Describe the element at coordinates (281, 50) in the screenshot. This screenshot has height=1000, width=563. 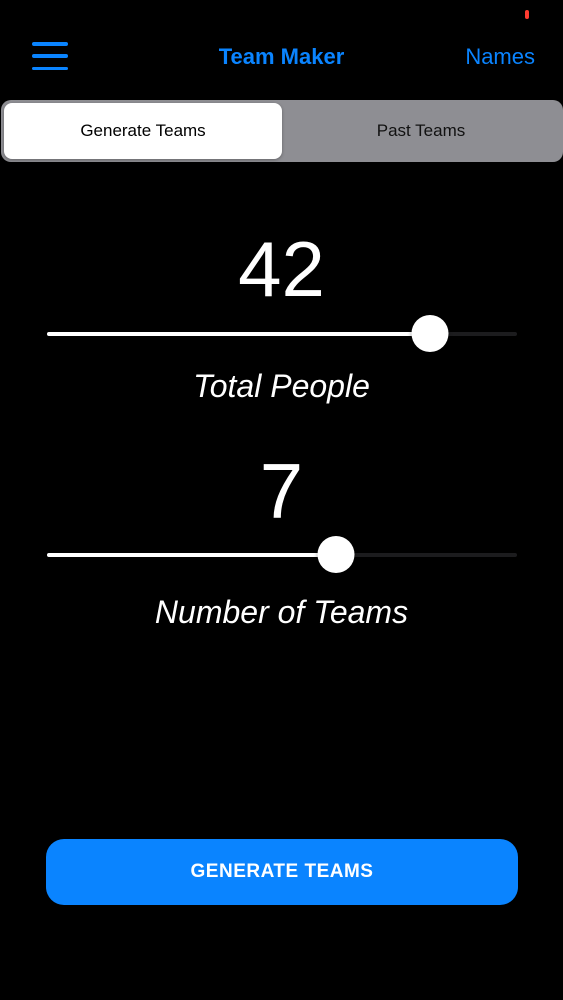
I see `navigation-bar: Team Maker Names` at that location.